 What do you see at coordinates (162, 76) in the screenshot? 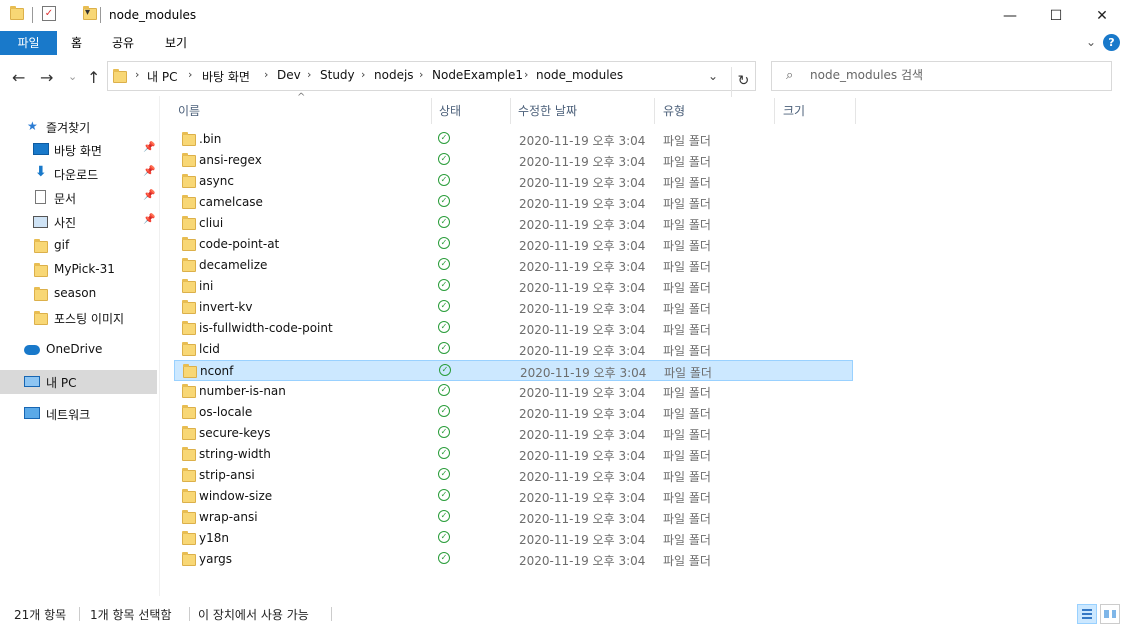
I see `breadcrumb-this-pc: 내 PC` at bounding box center [162, 76].